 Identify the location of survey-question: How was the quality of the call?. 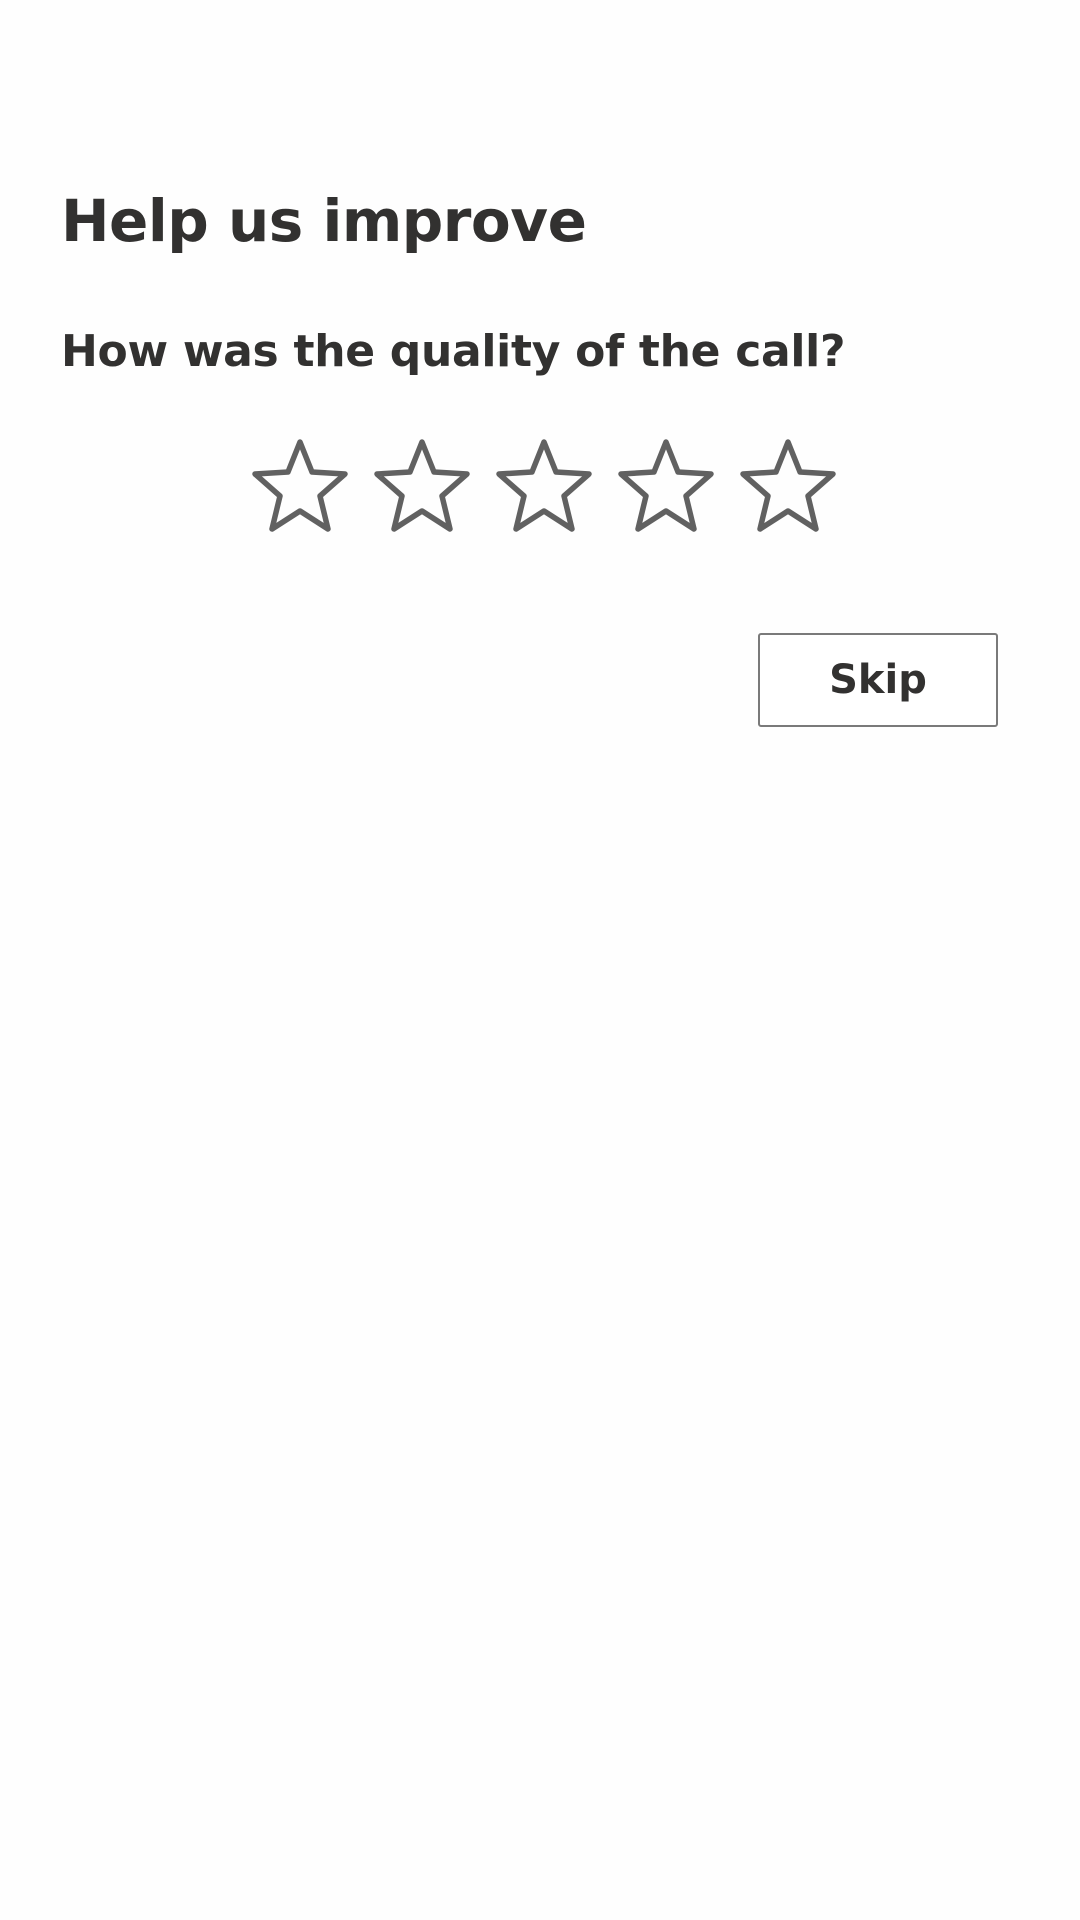
(453, 351).